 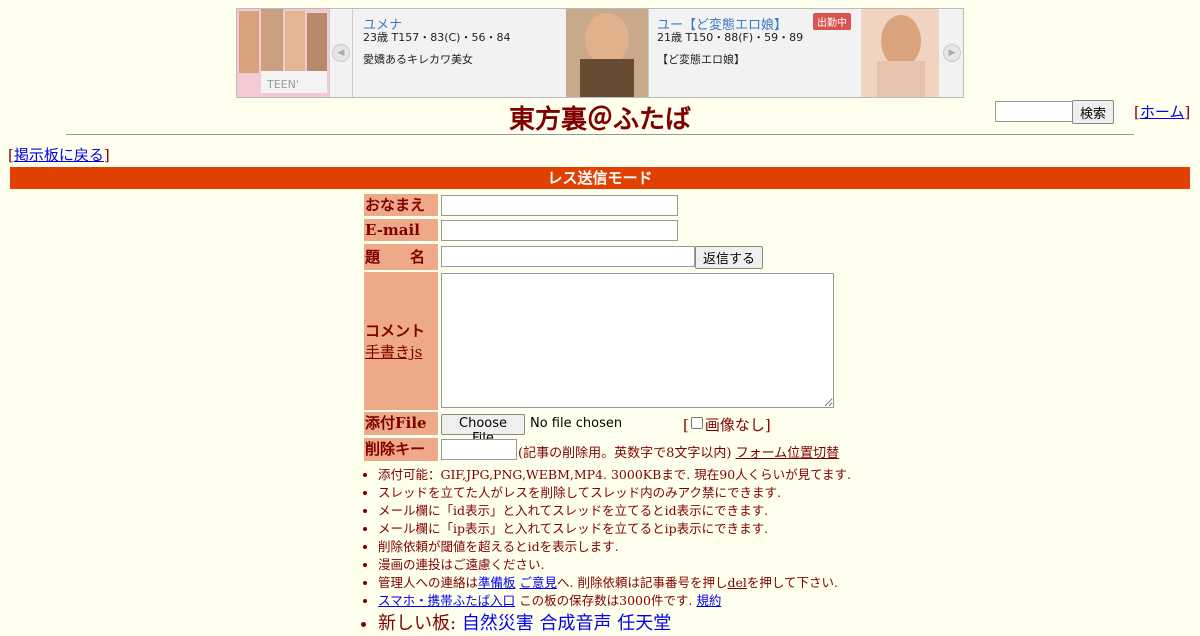 What do you see at coordinates (395, 331) in the screenshot?
I see `comment-label: コメント` at bounding box center [395, 331].